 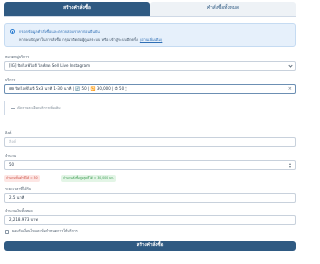 What do you see at coordinates (150, 142) in the screenshot?
I see `link-input: ลิงค์` at bounding box center [150, 142].